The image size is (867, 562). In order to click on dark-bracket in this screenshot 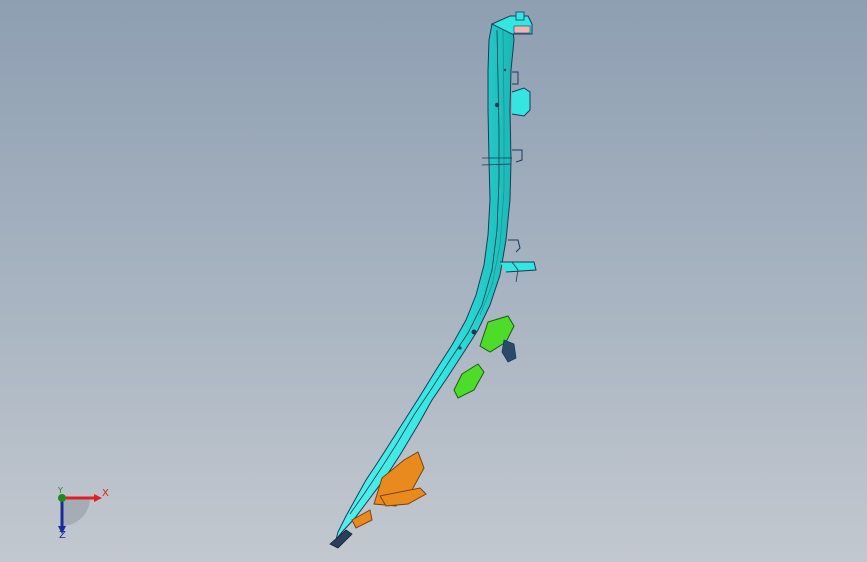, I will do `click(509, 351)`.